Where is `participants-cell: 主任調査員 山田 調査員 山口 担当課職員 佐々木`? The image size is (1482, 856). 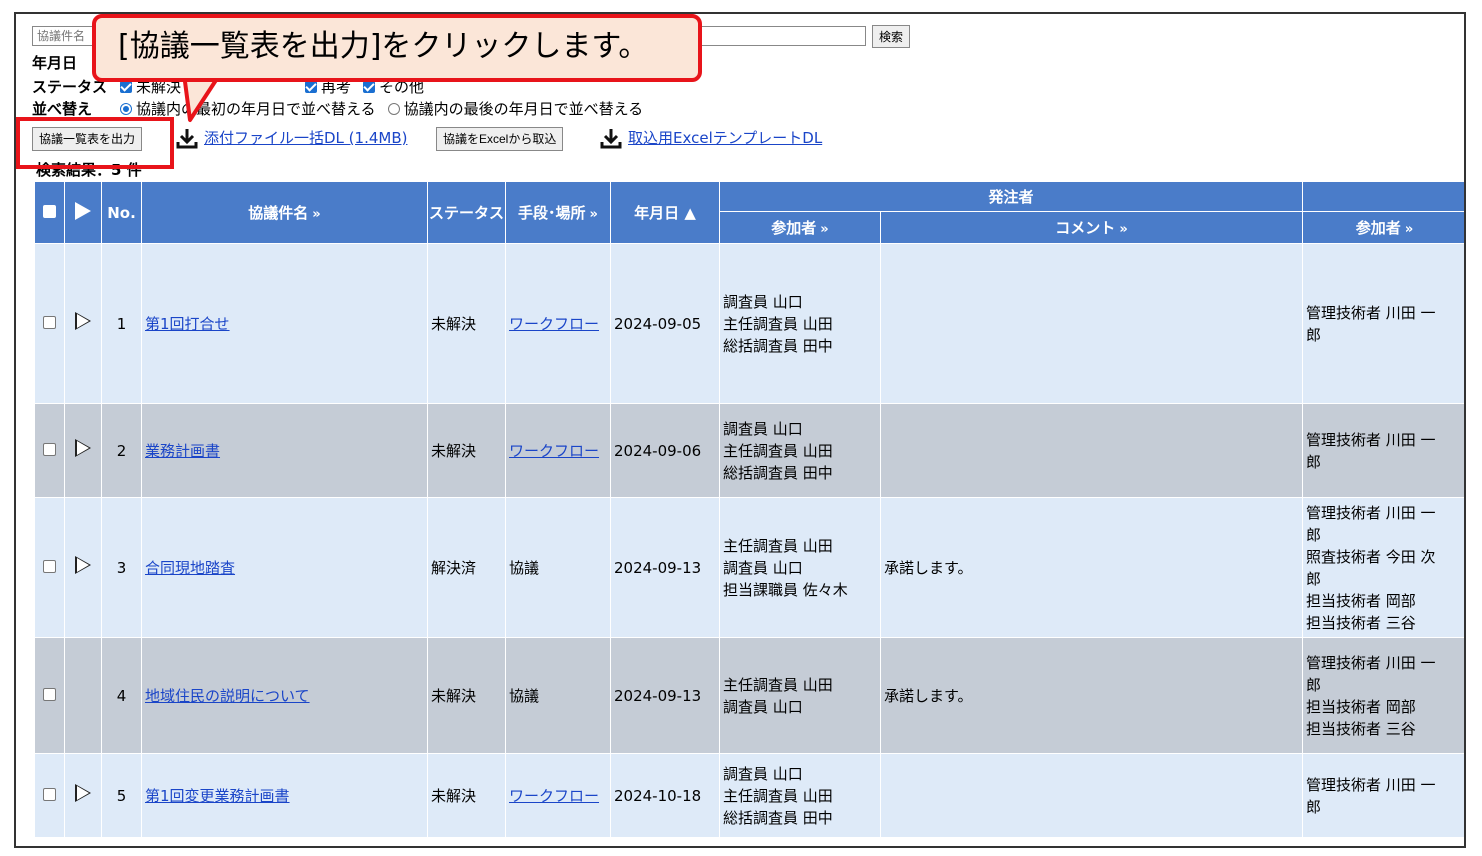 participants-cell: 主任調査員 山田 調査員 山口 担当課職員 佐々木 is located at coordinates (800, 567).